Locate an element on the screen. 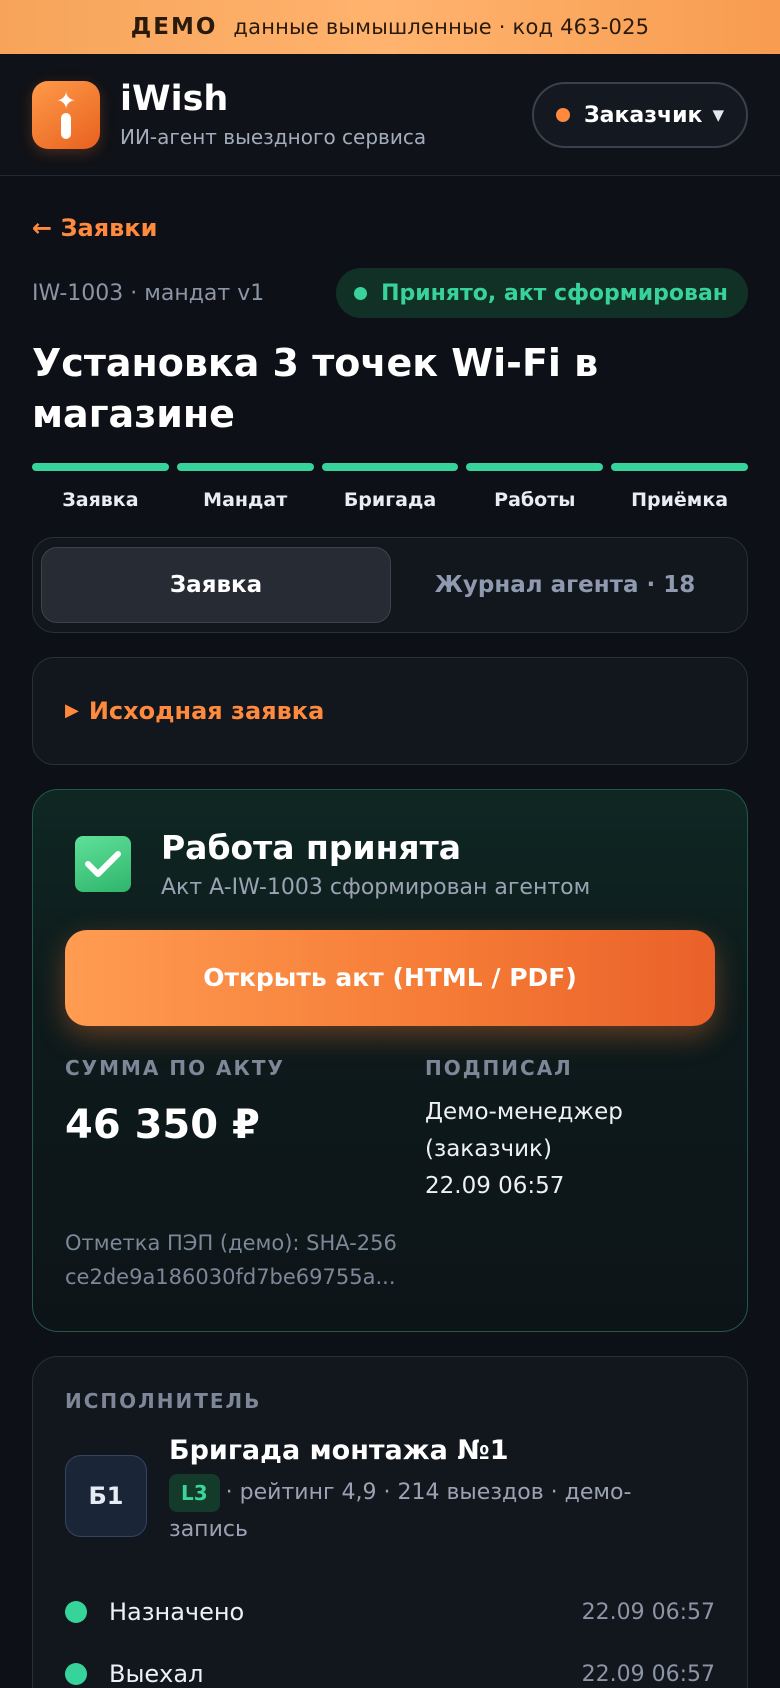  signed-time: 22.09 06:57 is located at coordinates (495, 1186).